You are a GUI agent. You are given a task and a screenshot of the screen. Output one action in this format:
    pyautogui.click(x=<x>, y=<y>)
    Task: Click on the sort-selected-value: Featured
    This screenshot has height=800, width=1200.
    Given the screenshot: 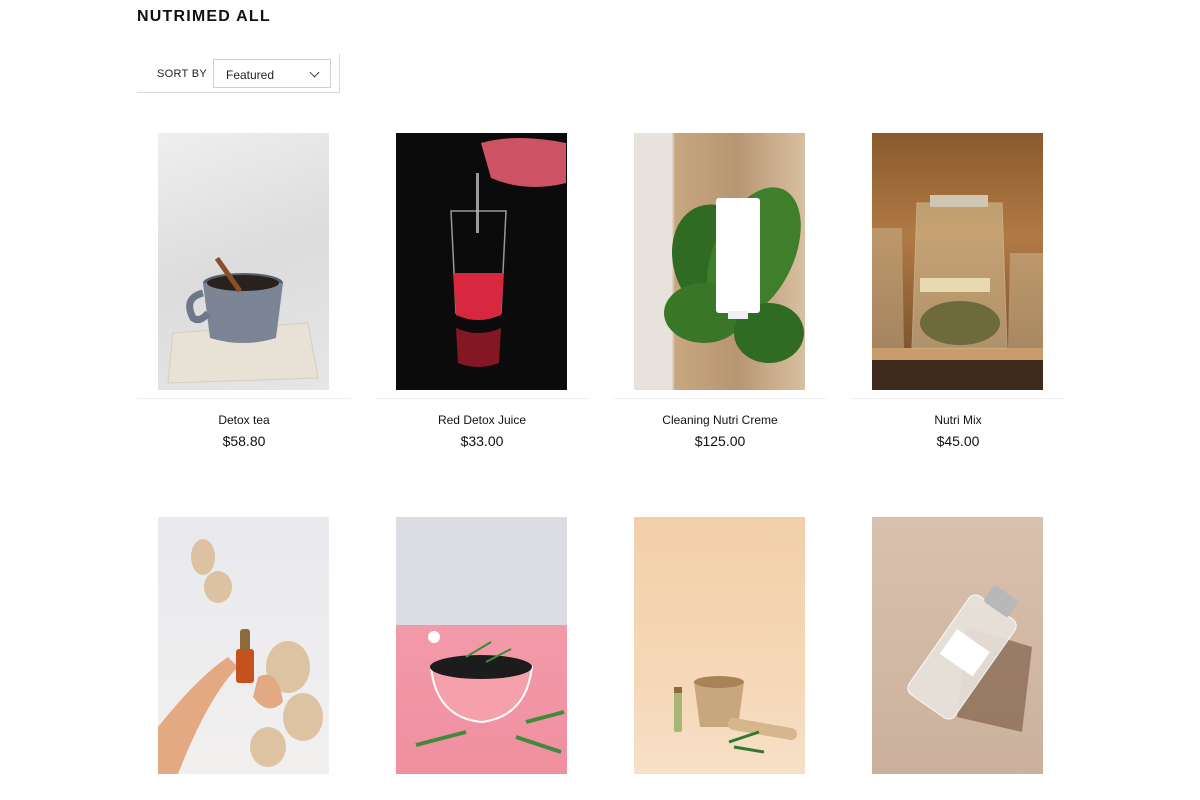 What is the action you would take?
    pyautogui.click(x=250, y=75)
    